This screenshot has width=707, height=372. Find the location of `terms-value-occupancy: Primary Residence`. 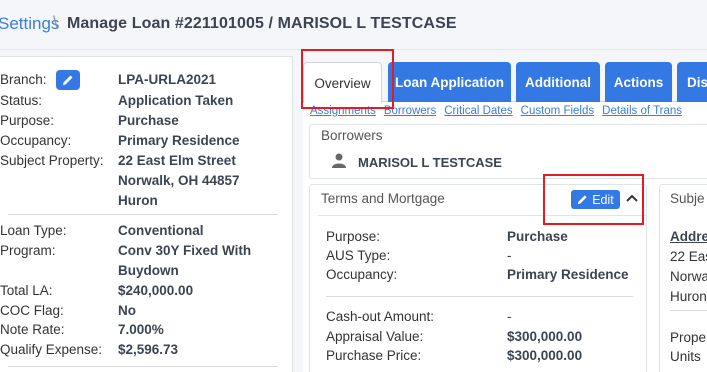

terms-value-occupancy: Primary Residence is located at coordinates (568, 274).